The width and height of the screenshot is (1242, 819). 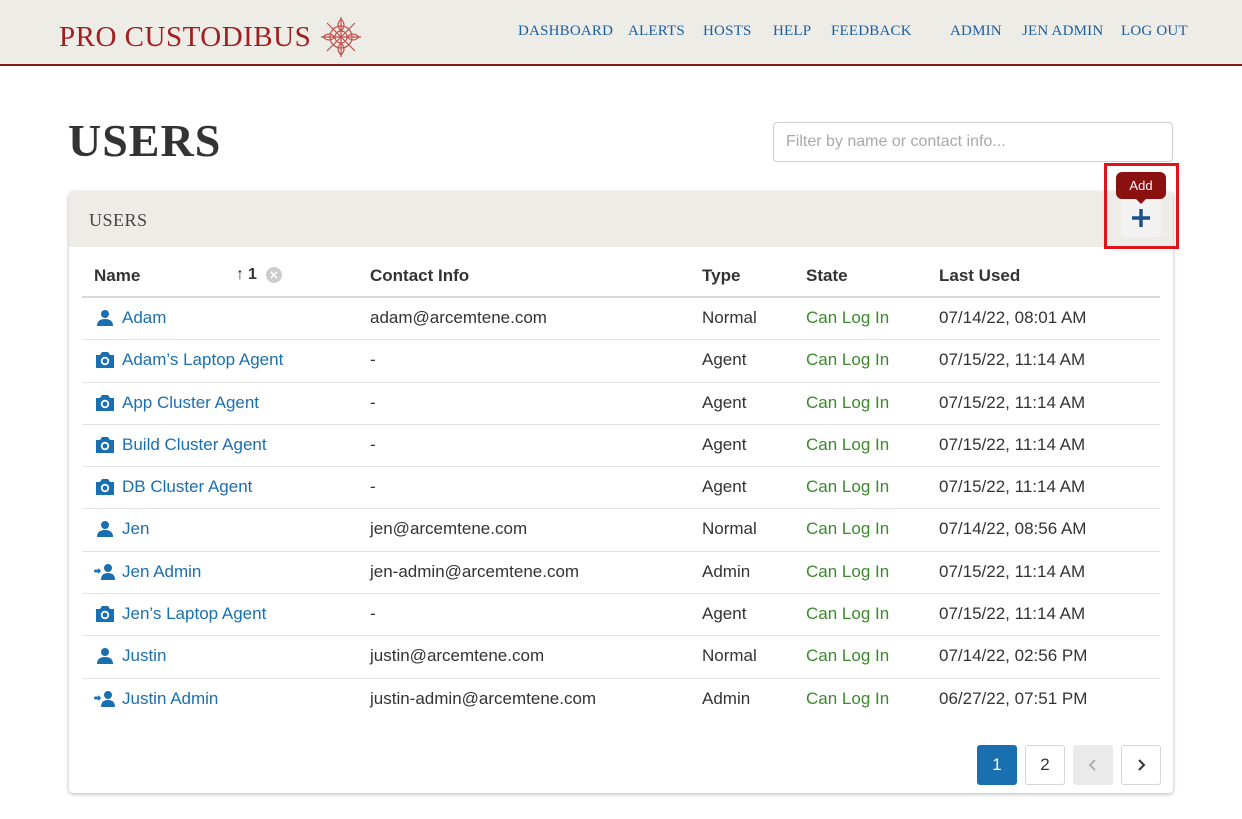 What do you see at coordinates (203, 360) in the screenshot?
I see `user-name: Adam’s Laptop Agent` at bounding box center [203, 360].